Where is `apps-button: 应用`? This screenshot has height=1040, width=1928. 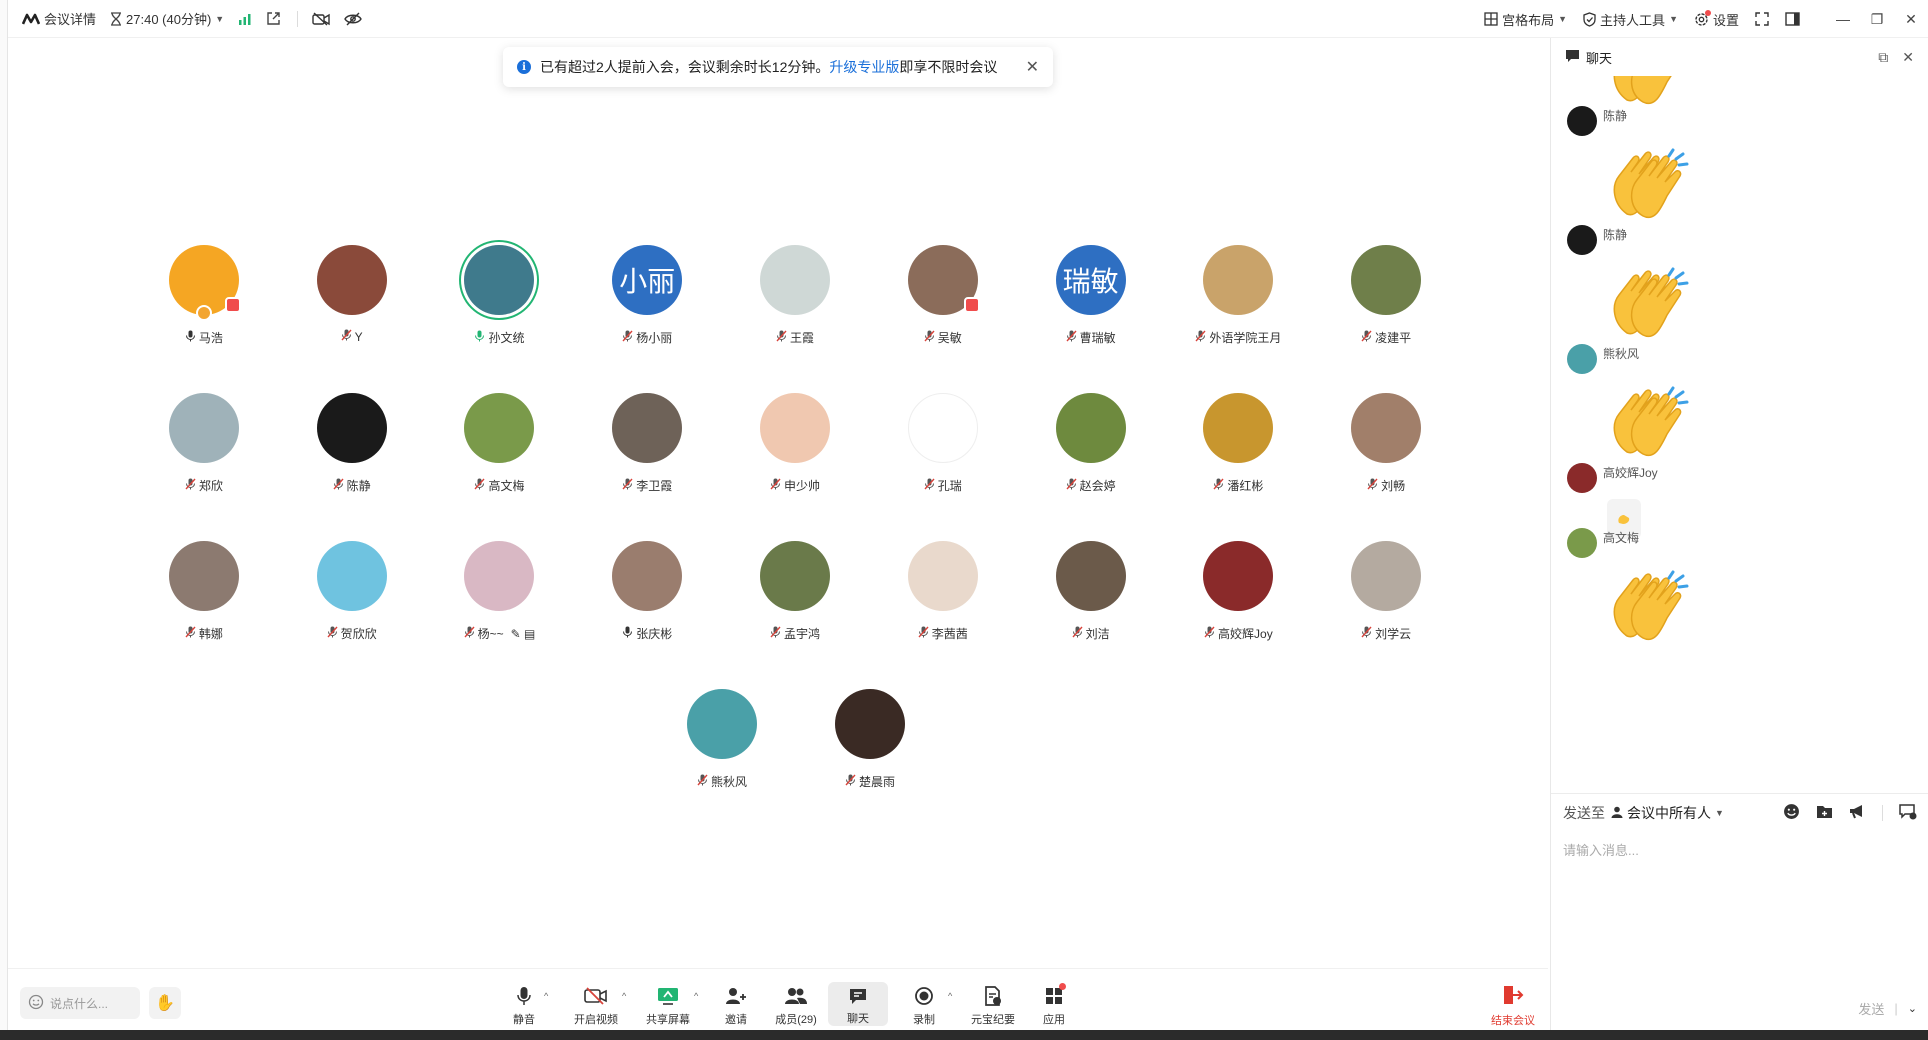
apps-button: 应用 is located at coordinates (1054, 1005).